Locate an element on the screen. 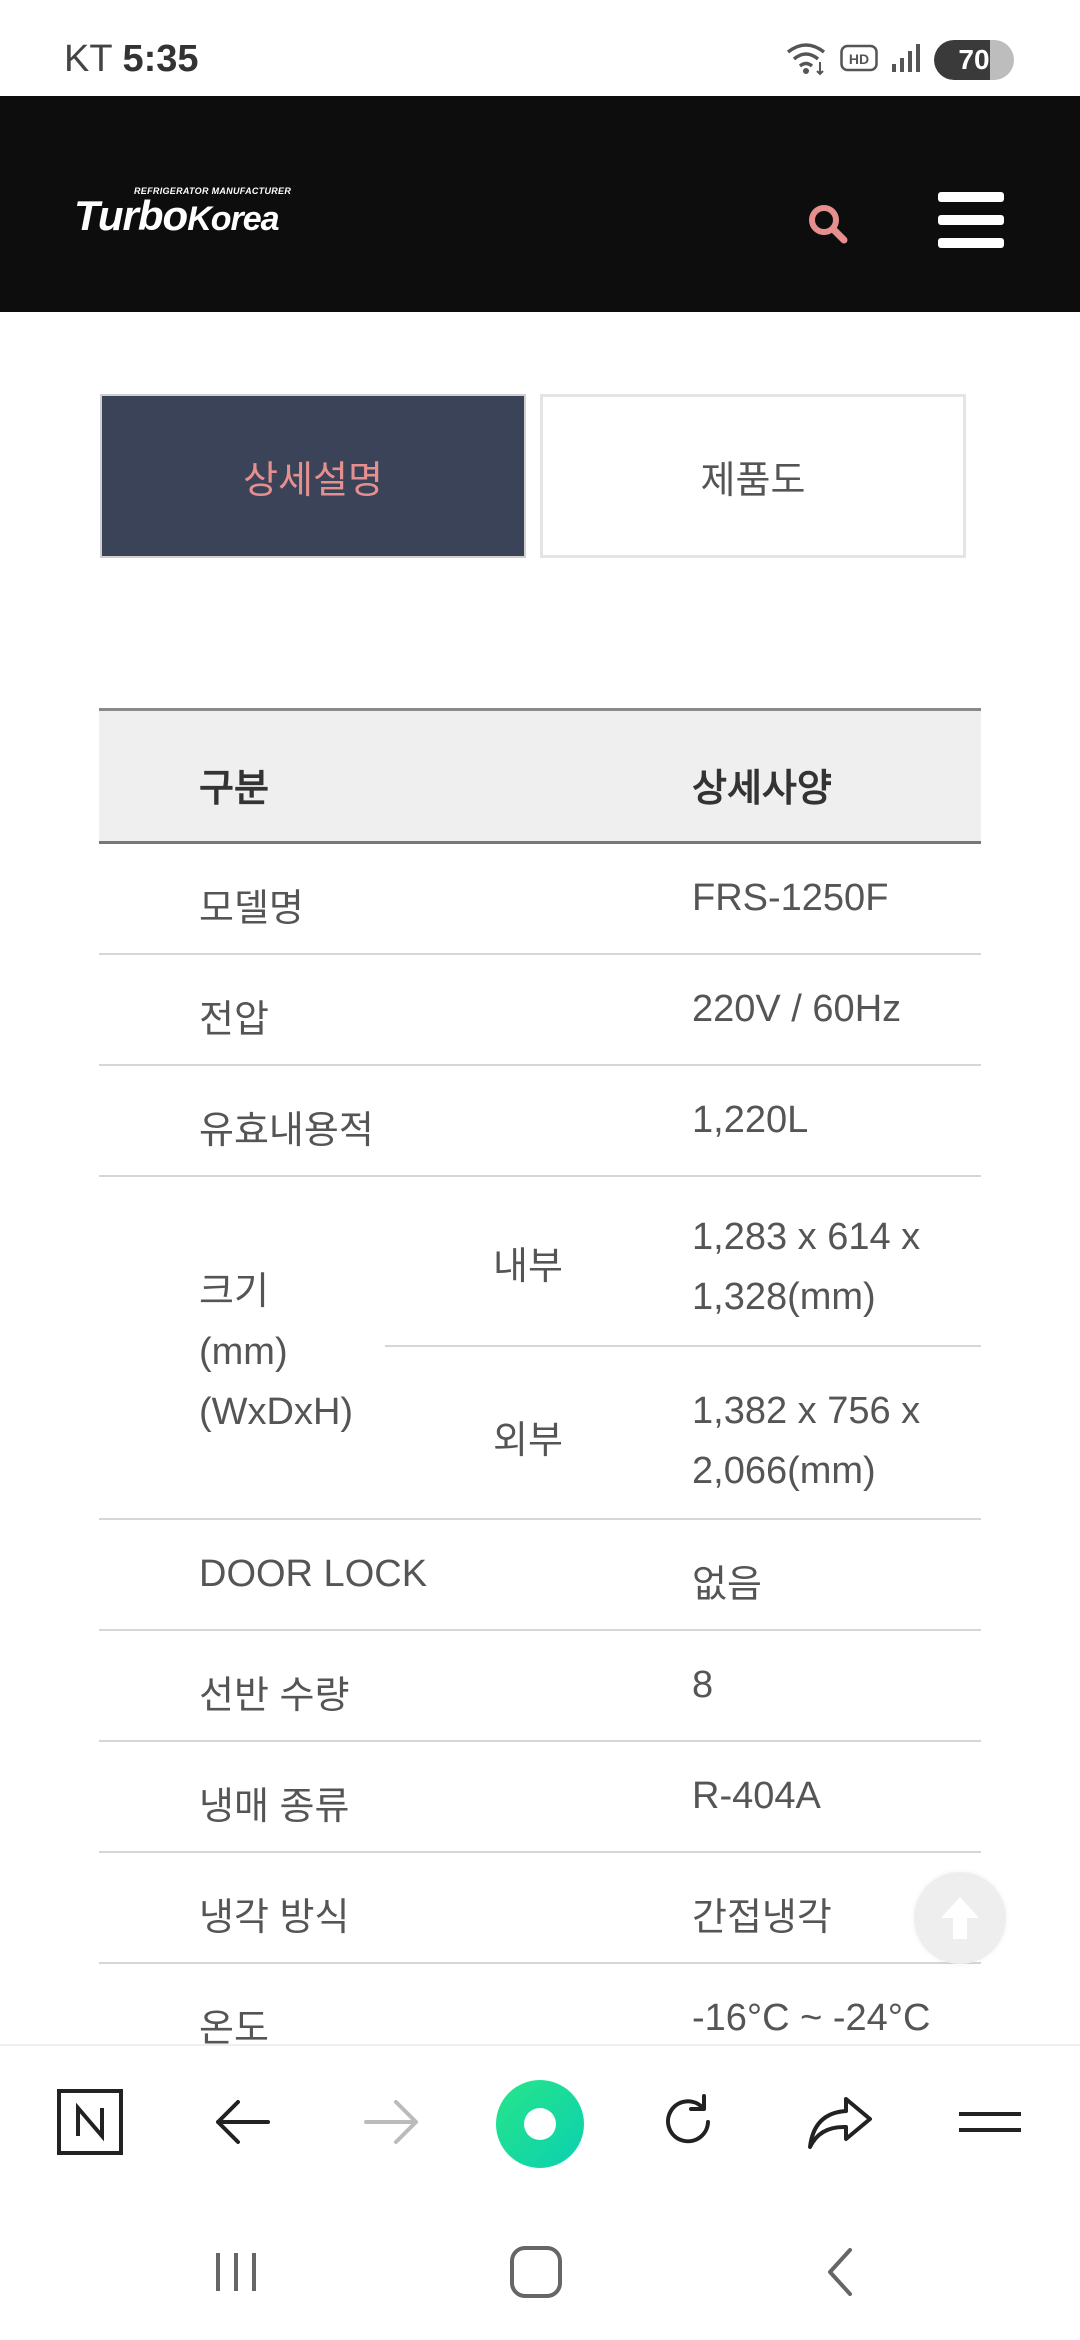 Image resolution: width=1080 pixels, height=2340 pixels. forward-arrow-icon is located at coordinates (391, 2122).